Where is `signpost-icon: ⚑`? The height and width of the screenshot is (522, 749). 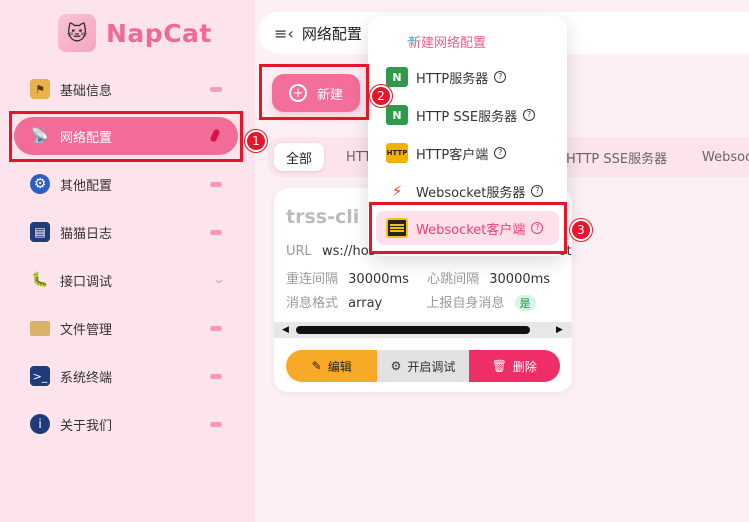 signpost-icon: ⚑ is located at coordinates (40, 89).